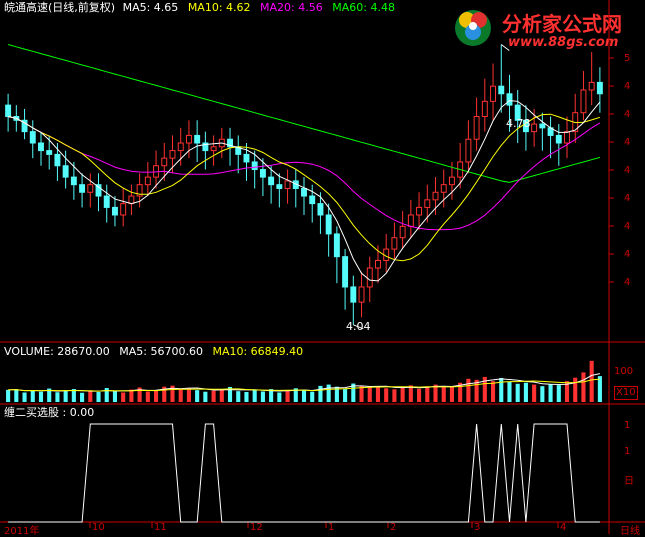  What do you see at coordinates (505, 47) in the screenshot?
I see `high-pointer` at bounding box center [505, 47].